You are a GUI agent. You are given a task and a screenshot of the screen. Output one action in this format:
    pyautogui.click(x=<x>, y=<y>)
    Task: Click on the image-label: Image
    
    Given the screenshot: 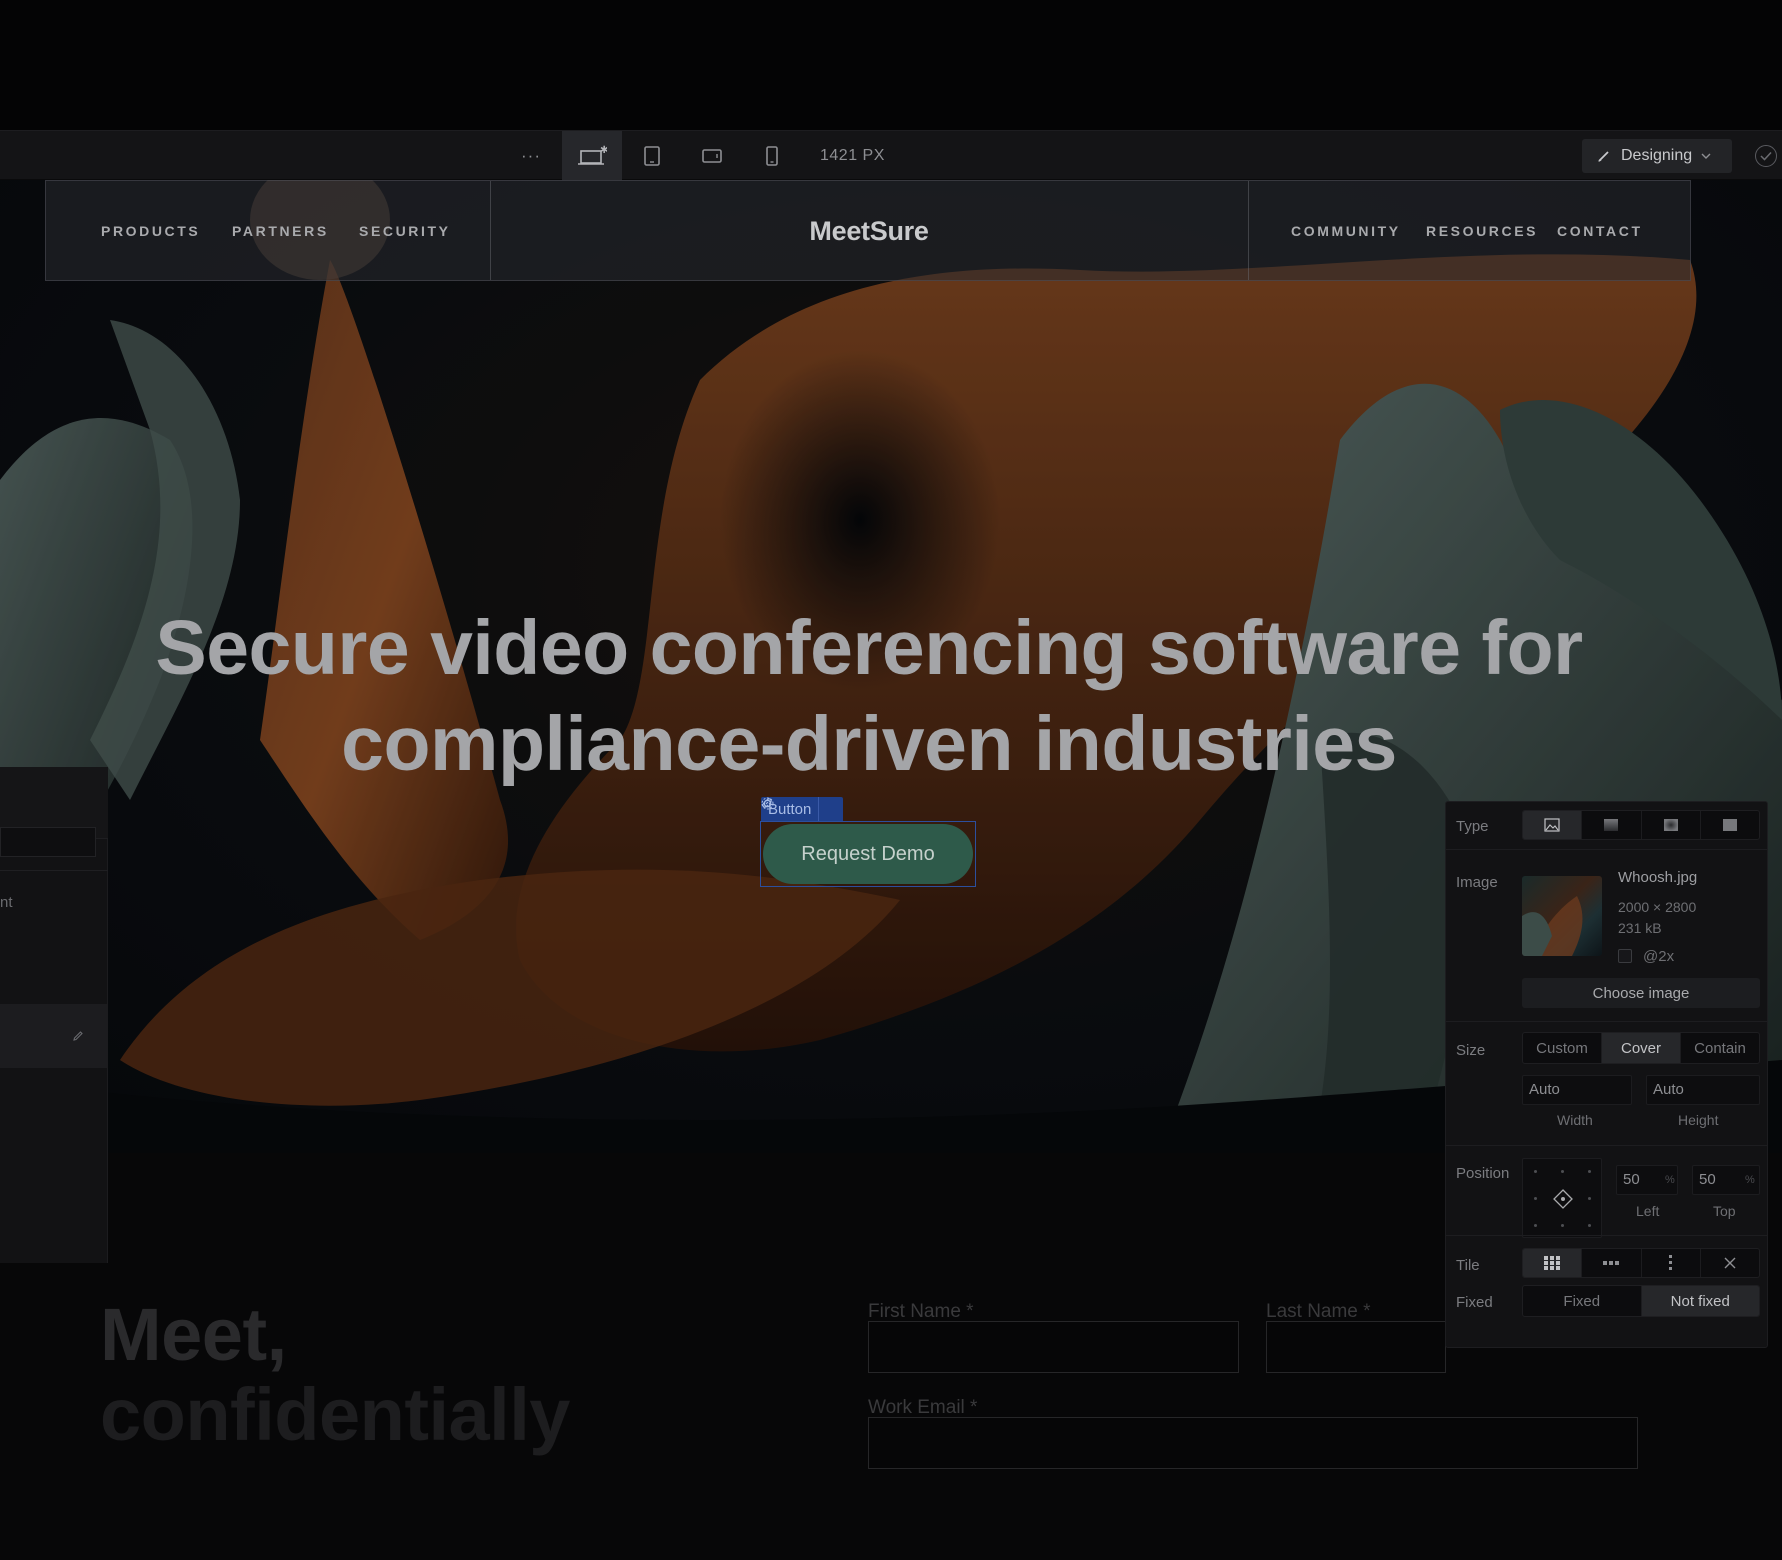 What is the action you would take?
    pyautogui.click(x=1477, y=882)
    